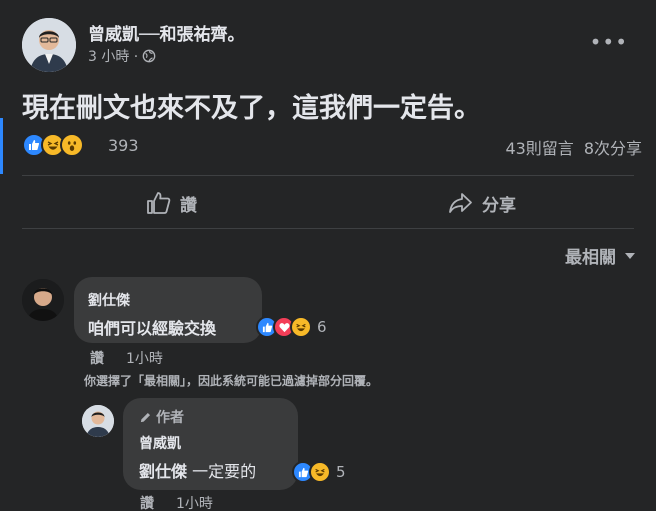 This screenshot has height=511, width=656. Describe the element at coordinates (251, 108) in the screenshot. I see `post-text: 現在刪文也來不及了，這我們一定告。` at that location.